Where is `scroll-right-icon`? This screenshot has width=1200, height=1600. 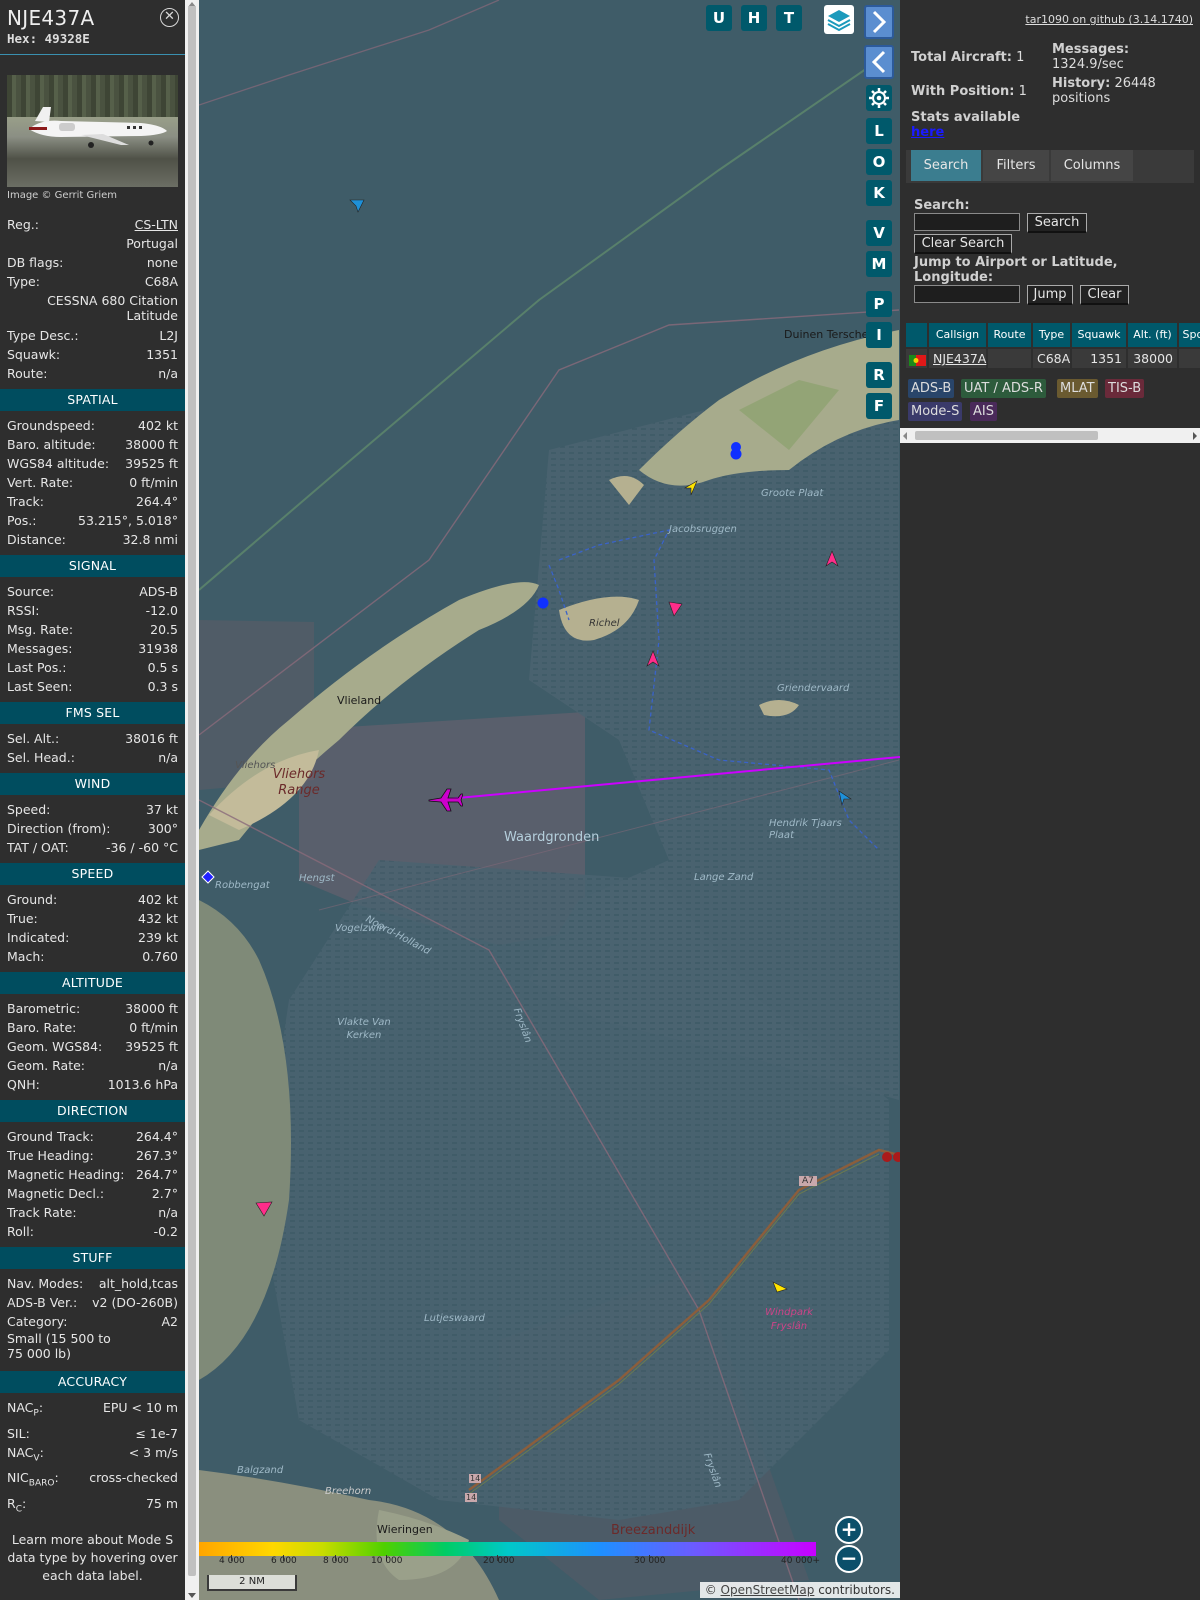 scroll-right-icon is located at coordinates (1195, 436).